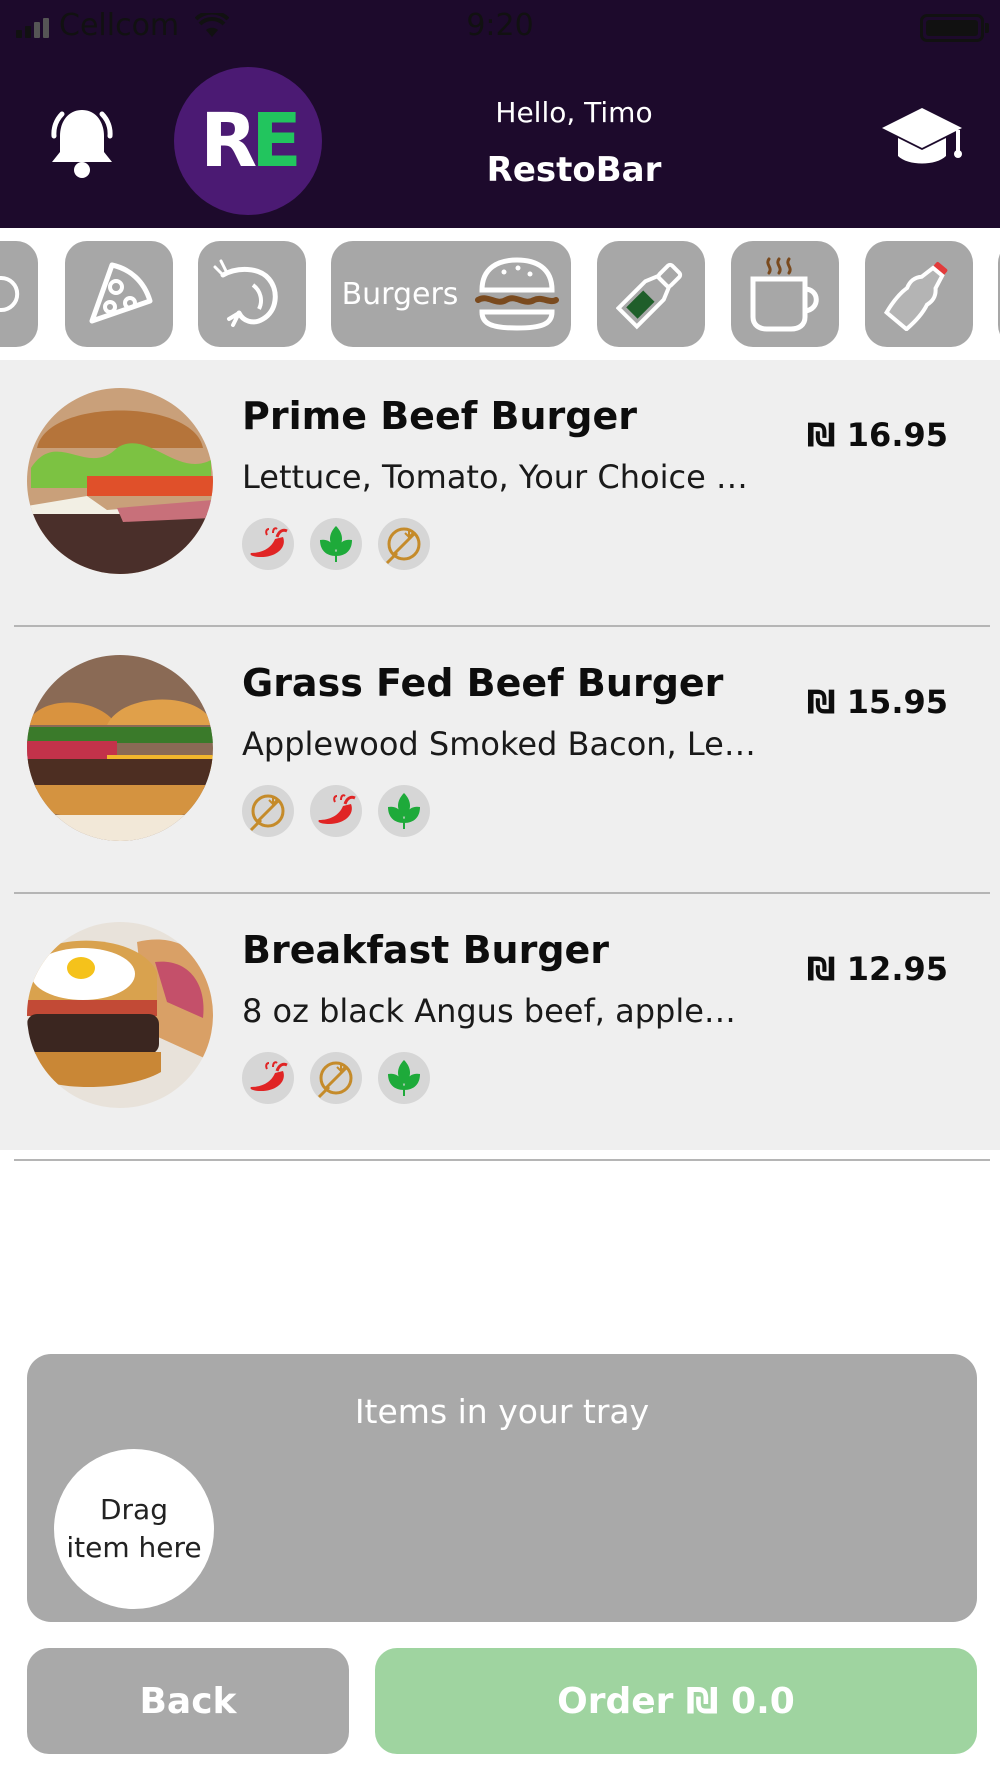 The height and width of the screenshot is (1778, 1000). Describe the element at coordinates (954, 28) in the screenshot. I see `battery-icon` at that location.